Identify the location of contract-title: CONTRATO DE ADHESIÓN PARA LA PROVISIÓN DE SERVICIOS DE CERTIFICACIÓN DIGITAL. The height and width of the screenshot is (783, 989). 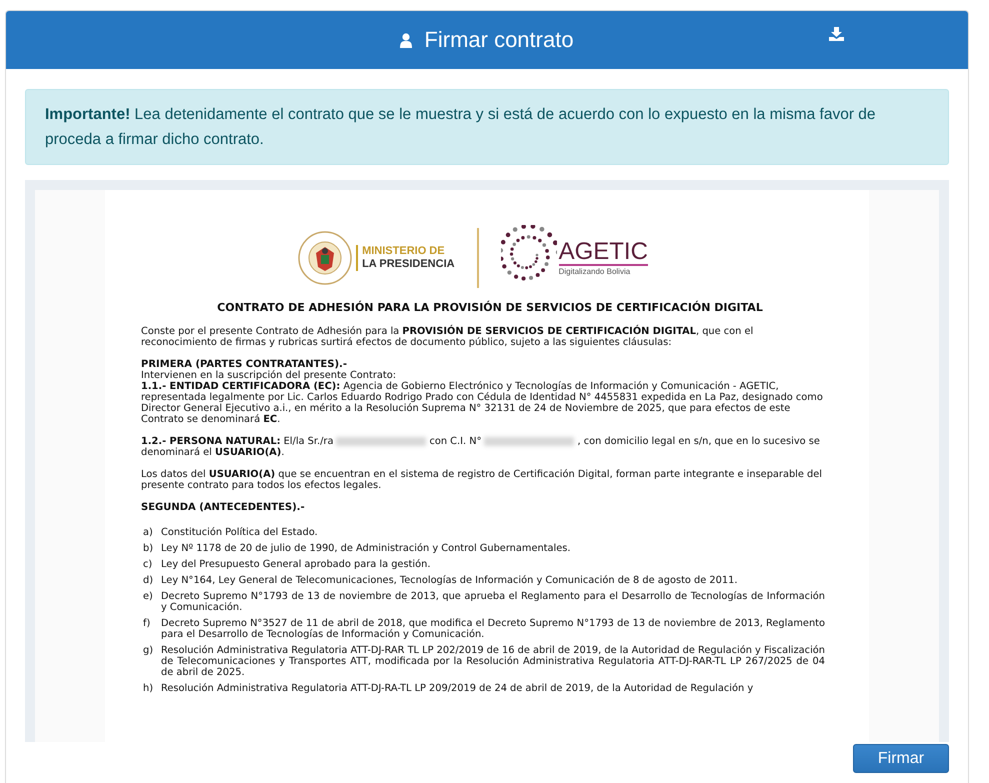
(490, 307).